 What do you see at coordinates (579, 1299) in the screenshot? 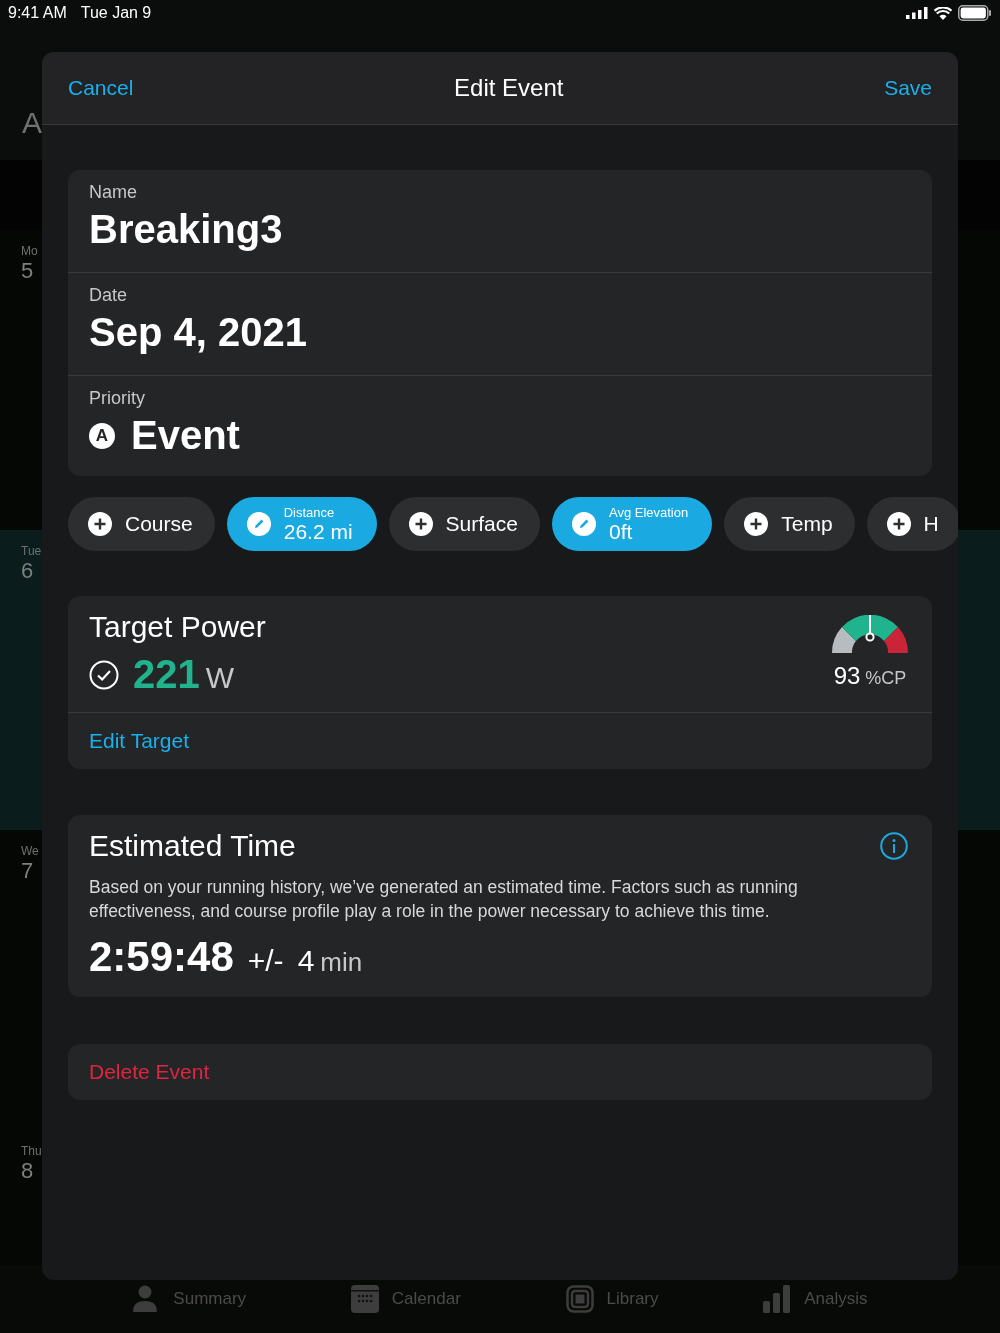
I see `square-icon` at bounding box center [579, 1299].